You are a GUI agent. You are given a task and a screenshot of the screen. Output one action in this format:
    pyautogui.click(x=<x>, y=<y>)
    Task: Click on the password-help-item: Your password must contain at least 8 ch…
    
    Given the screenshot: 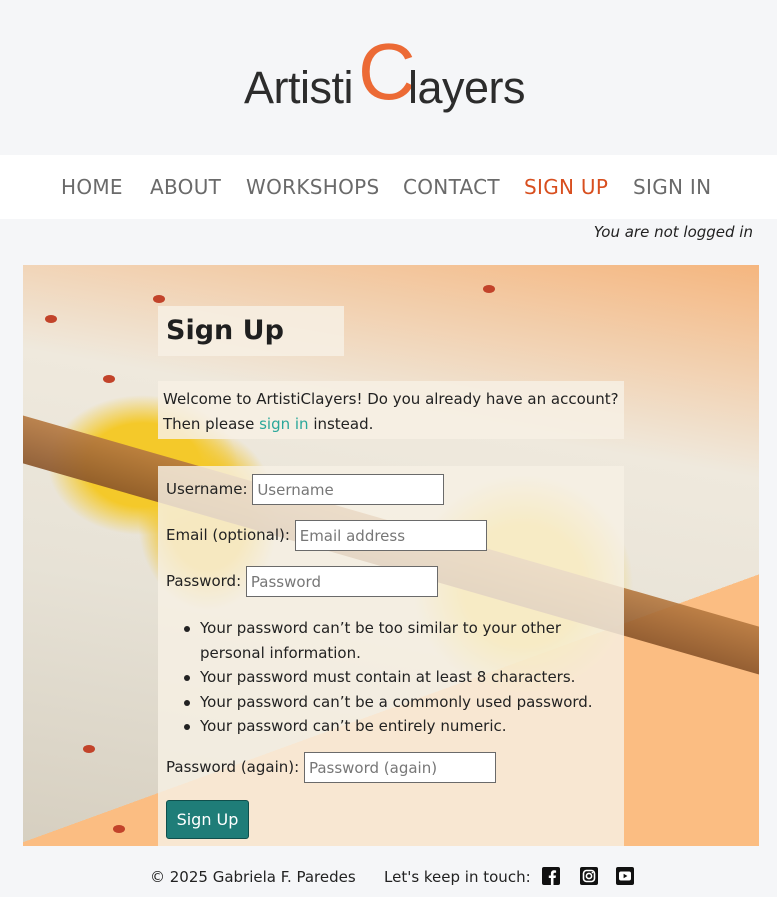 What is the action you would take?
    pyautogui.click(x=400, y=677)
    